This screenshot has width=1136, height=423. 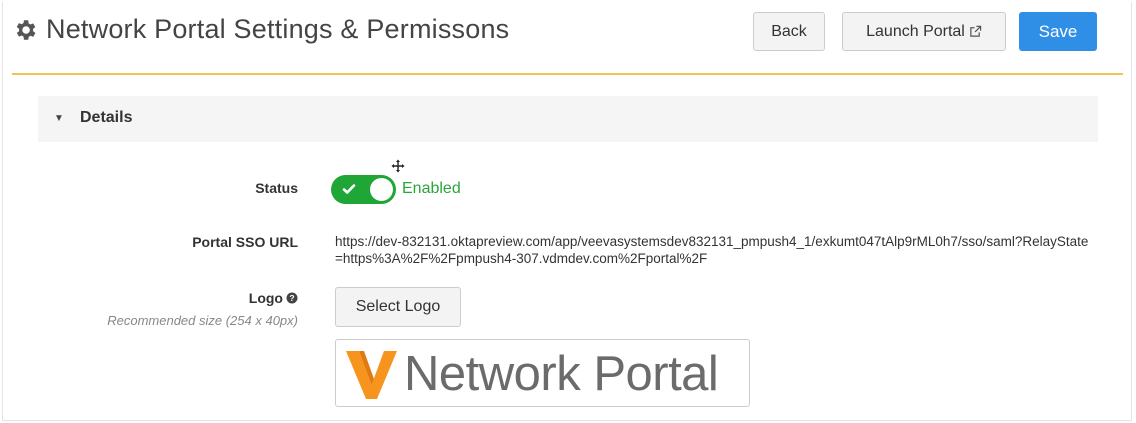 I want to click on check-icon, so click(x=349, y=189).